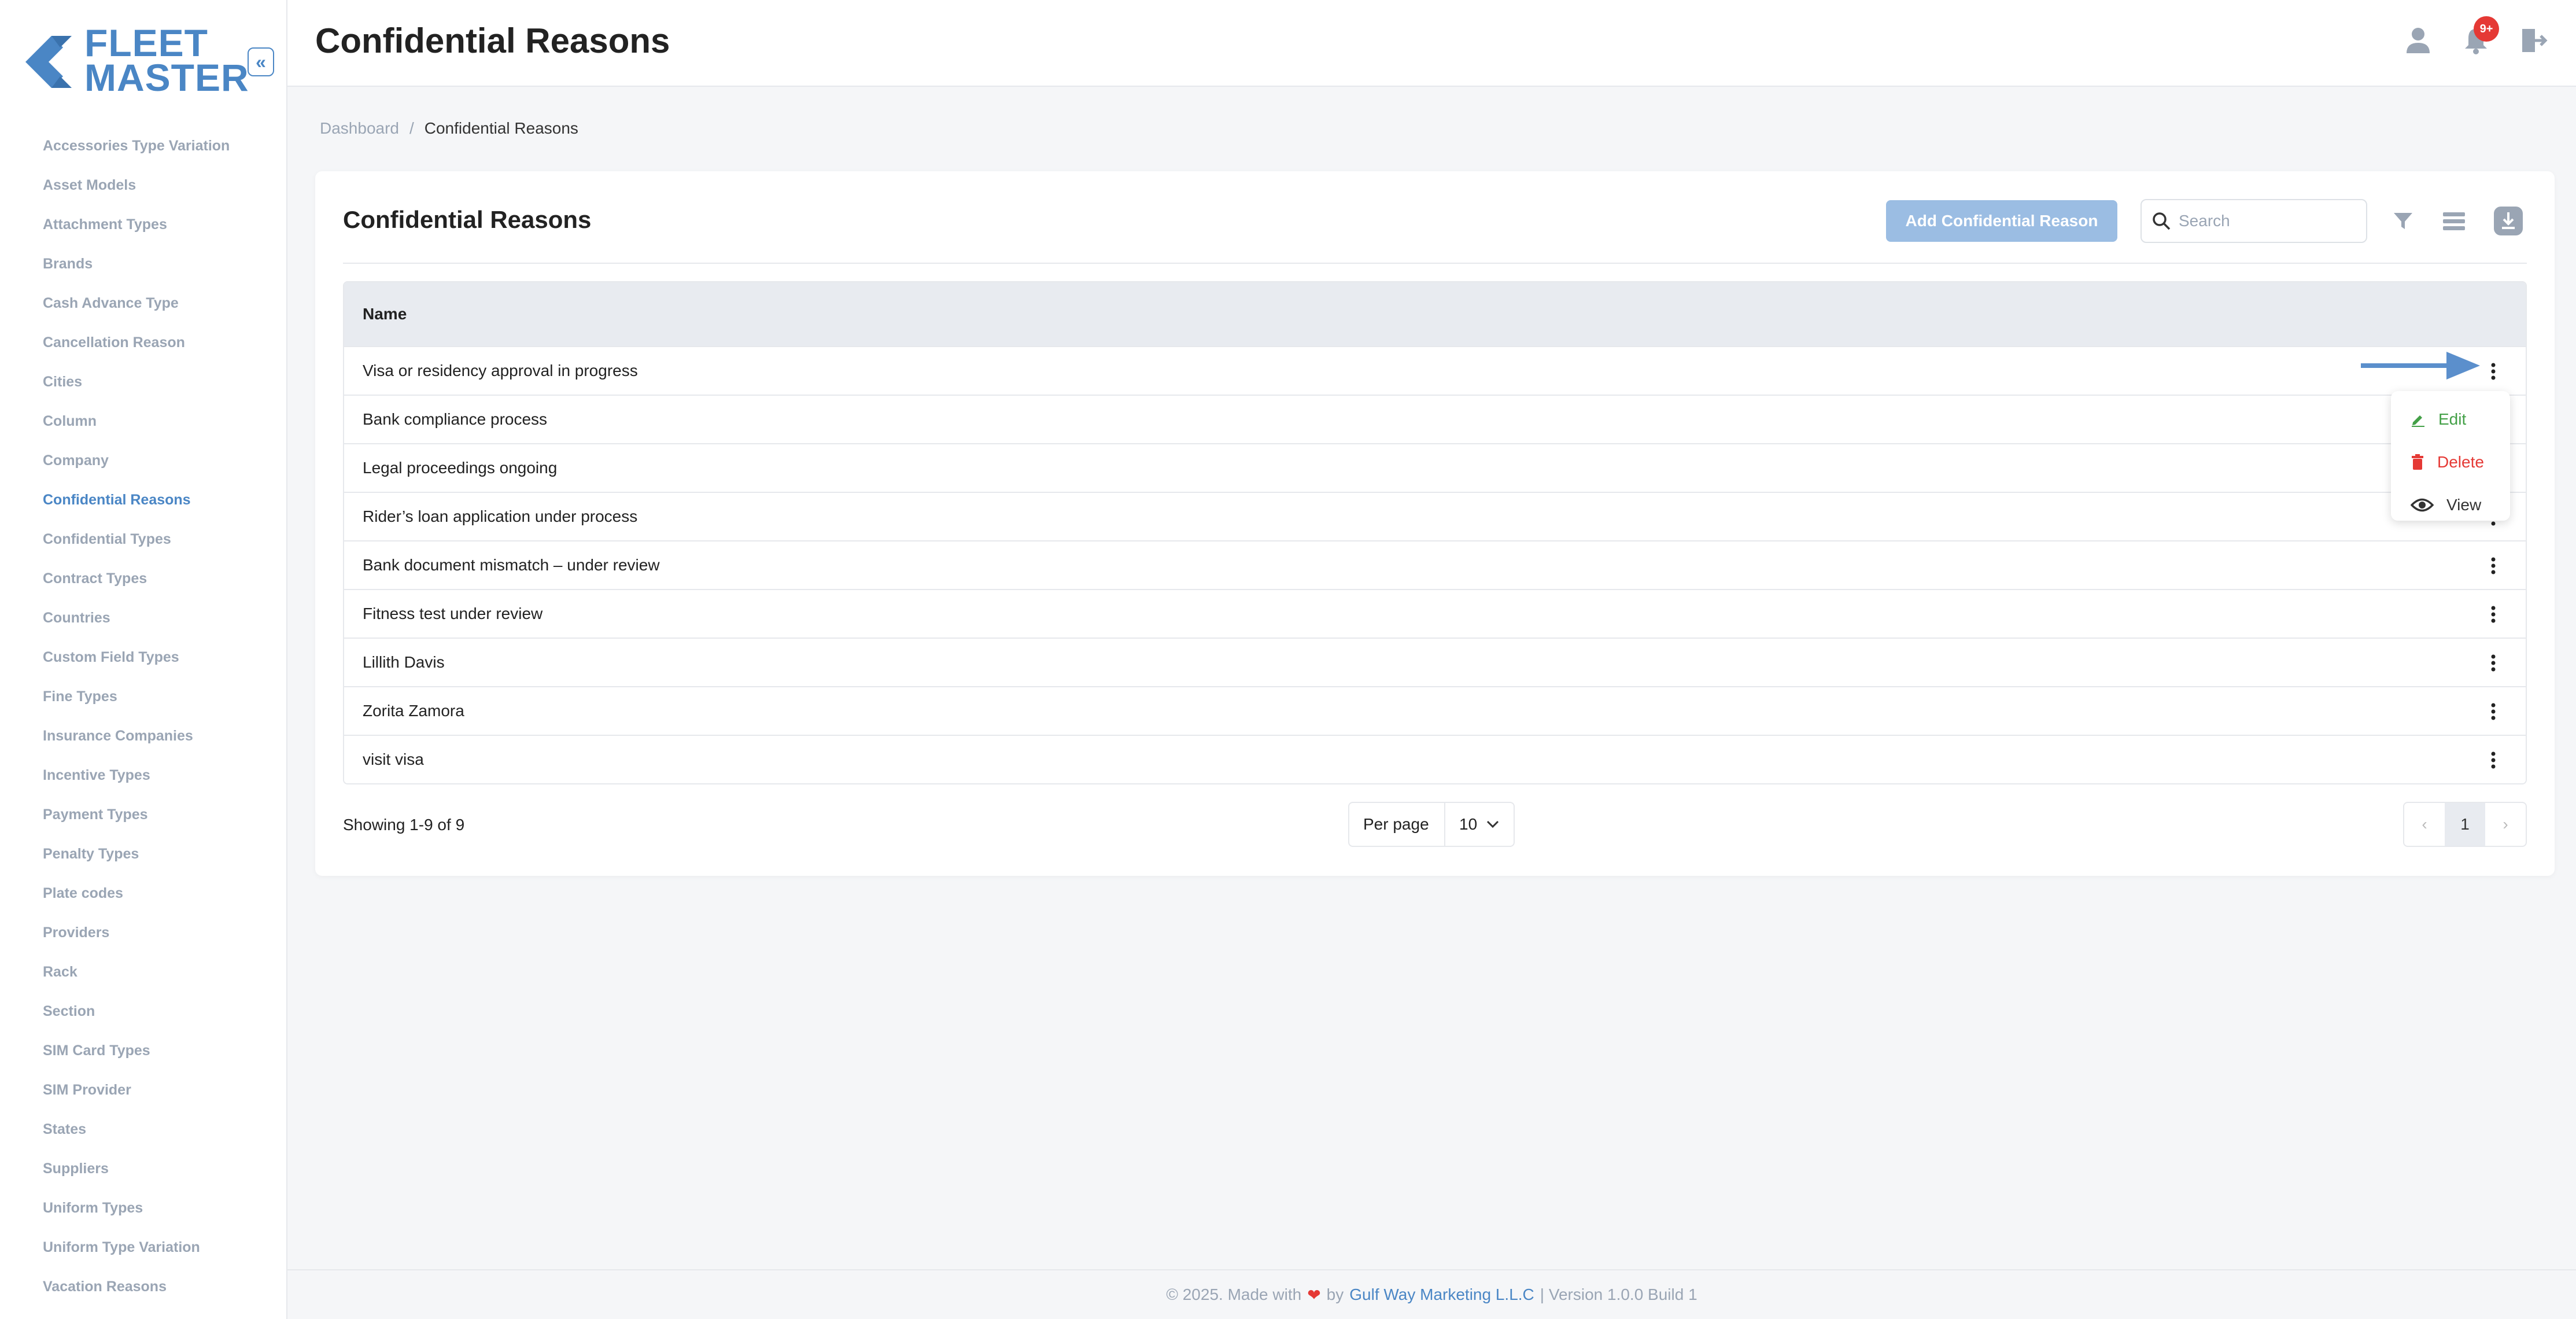  Describe the element at coordinates (136, 500) in the screenshot. I see `sidebar-item: Confidential Reasons` at that location.